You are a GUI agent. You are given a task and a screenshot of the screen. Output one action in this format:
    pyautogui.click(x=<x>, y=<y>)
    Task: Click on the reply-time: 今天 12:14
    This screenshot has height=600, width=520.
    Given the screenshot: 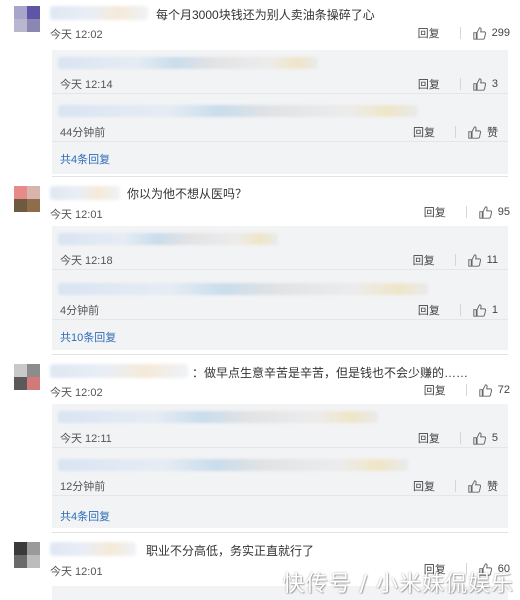 What is the action you would take?
    pyautogui.click(x=86, y=85)
    